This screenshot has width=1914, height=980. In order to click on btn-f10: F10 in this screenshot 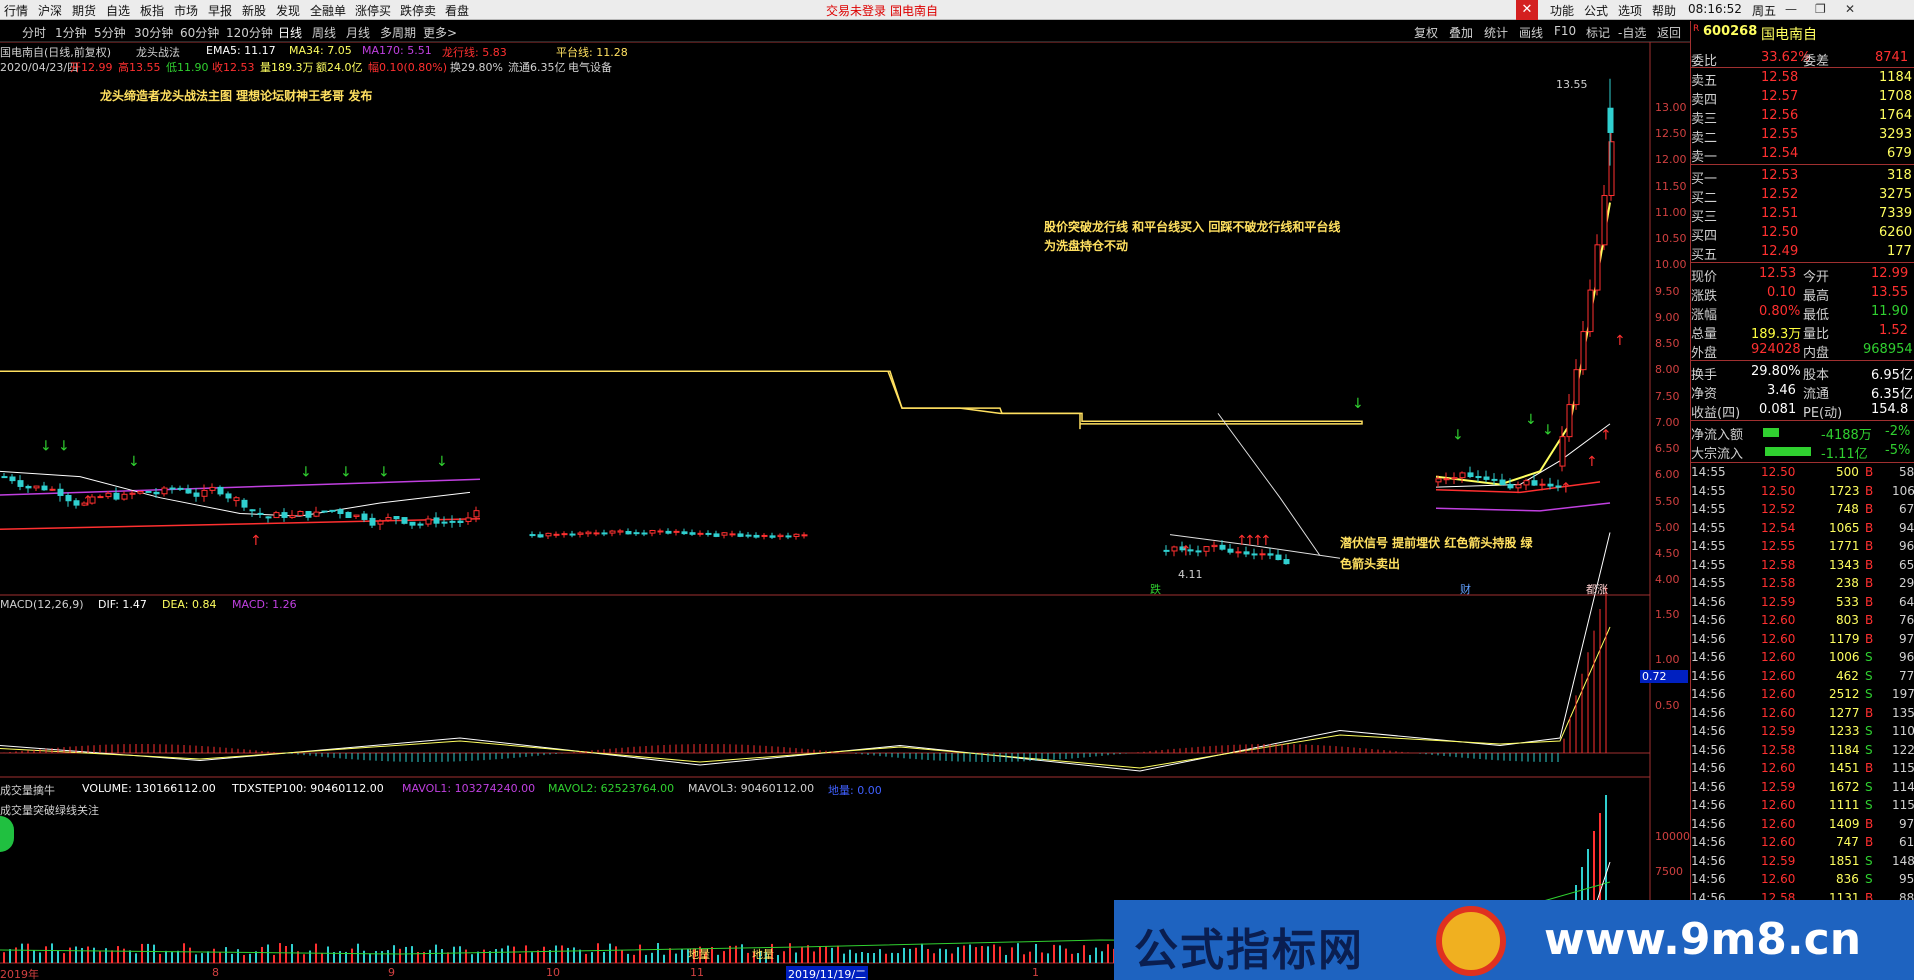, I will do `click(1565, 31)`.